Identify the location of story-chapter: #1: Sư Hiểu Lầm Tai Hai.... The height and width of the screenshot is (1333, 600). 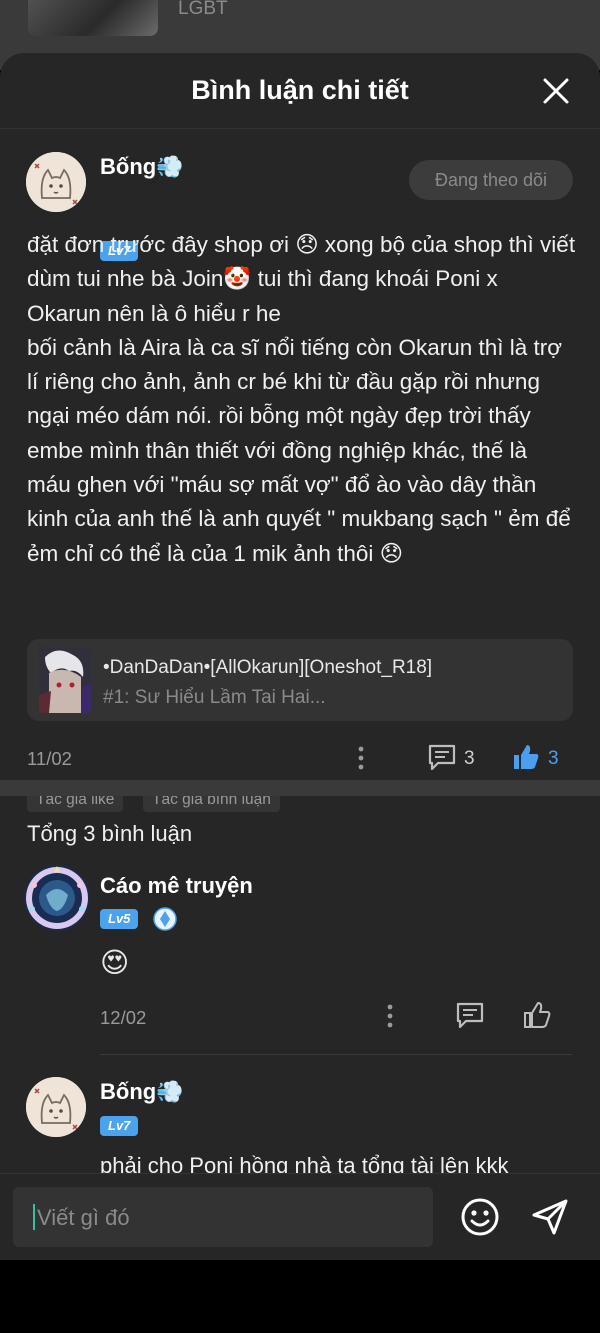
(214, 697).